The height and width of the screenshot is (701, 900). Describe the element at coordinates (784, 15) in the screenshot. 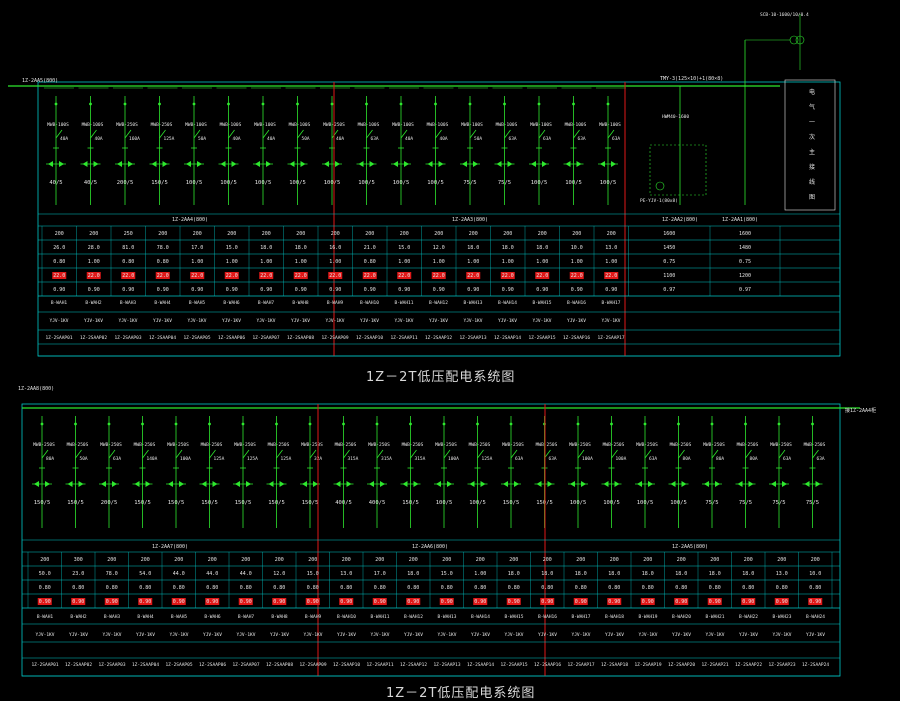

I see `transformer-note: SCB-10-1600/10/0.4` at that location.